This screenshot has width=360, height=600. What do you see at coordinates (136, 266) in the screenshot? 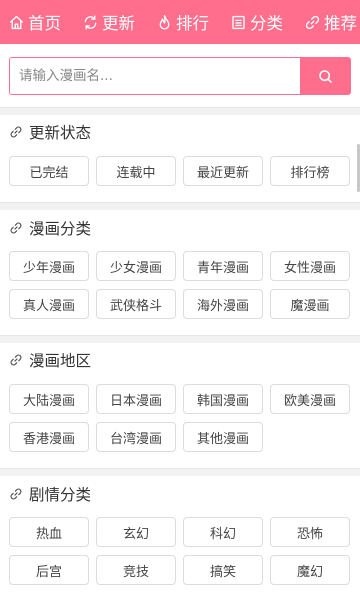
I see `tag-item: 少女漫画` at bounding box center [136, 266].